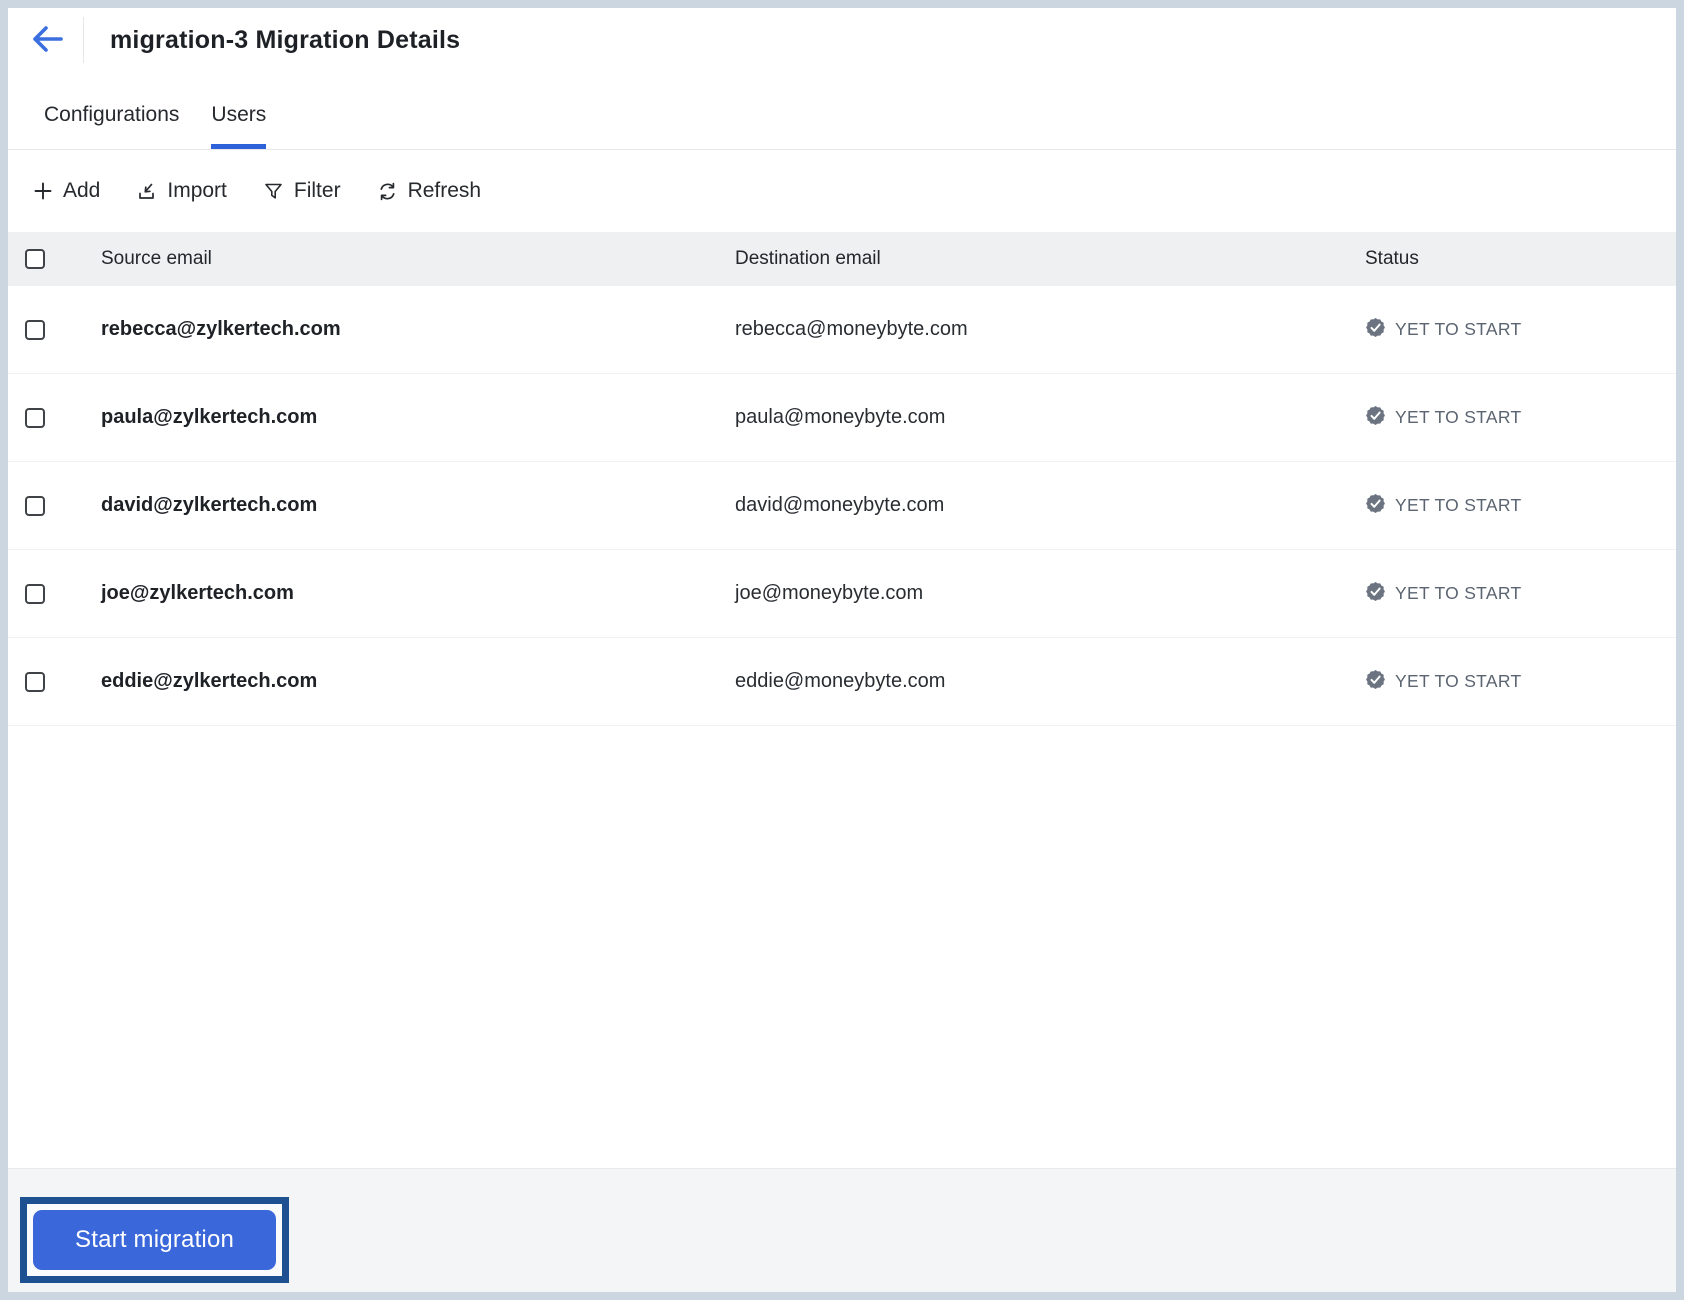 The height and width of the screenshot is (1300, 1684). What do you see at coordinates (285, 39) in the screenshot?
I see `page-title: migration-3 Migration Details` at bounding box center [285, 39].